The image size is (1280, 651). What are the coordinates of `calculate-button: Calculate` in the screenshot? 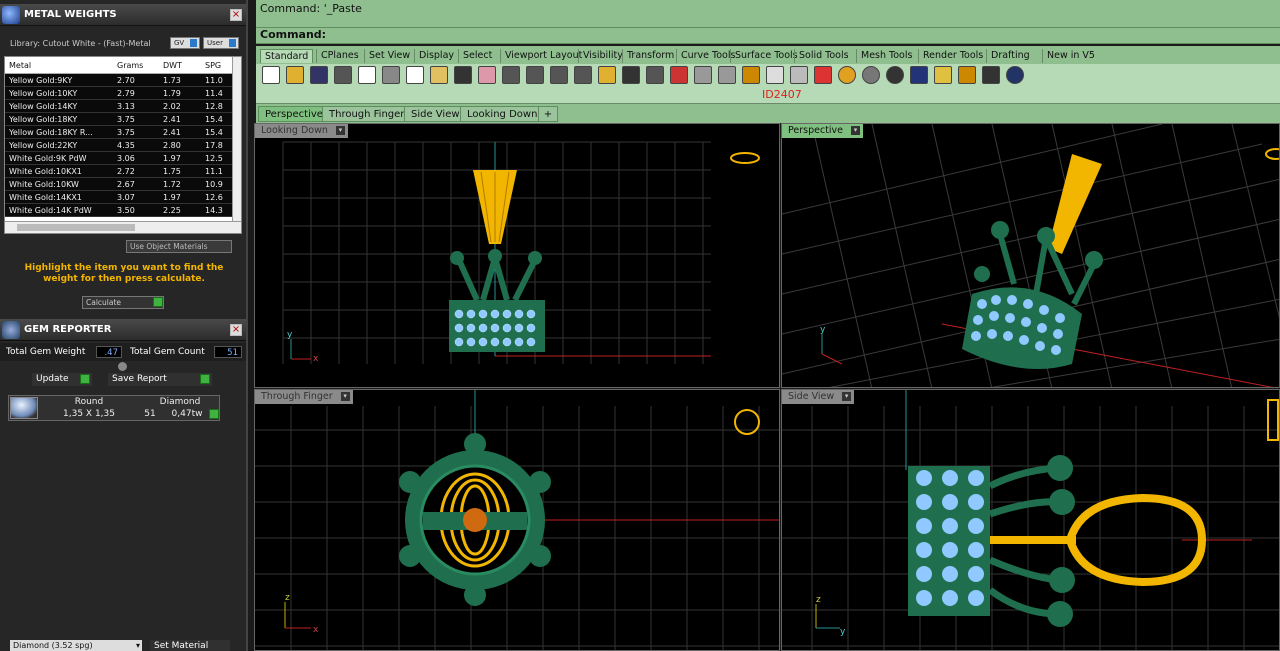 It's located at (123, 302).